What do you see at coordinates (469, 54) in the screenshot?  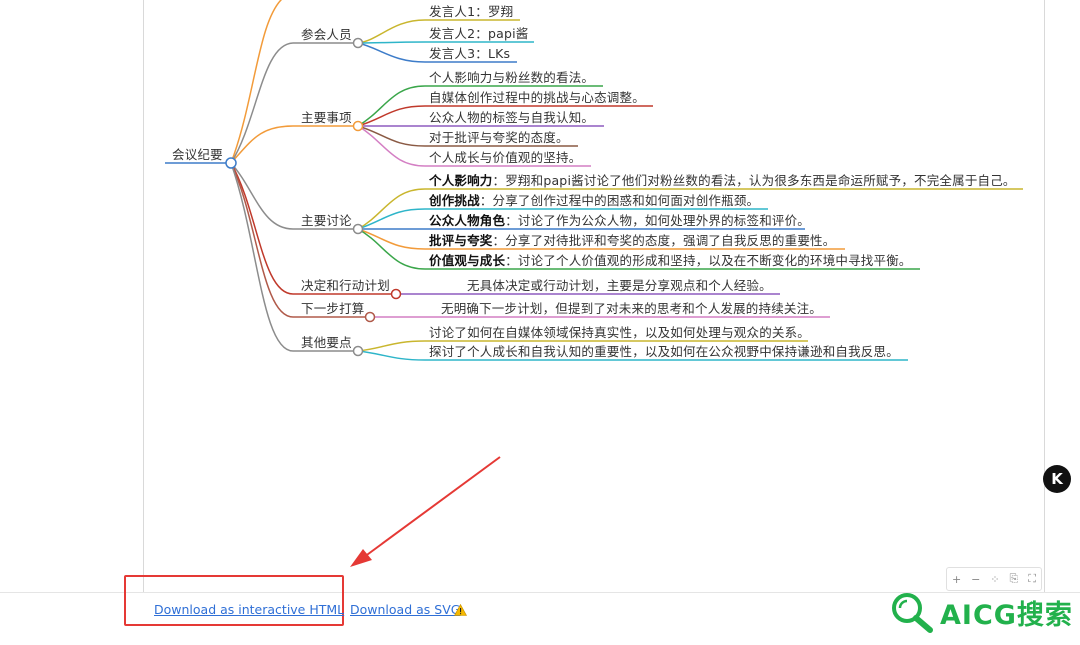 I see `attendee-item: 发言人3：LKs` at bounding box center [469, 54].